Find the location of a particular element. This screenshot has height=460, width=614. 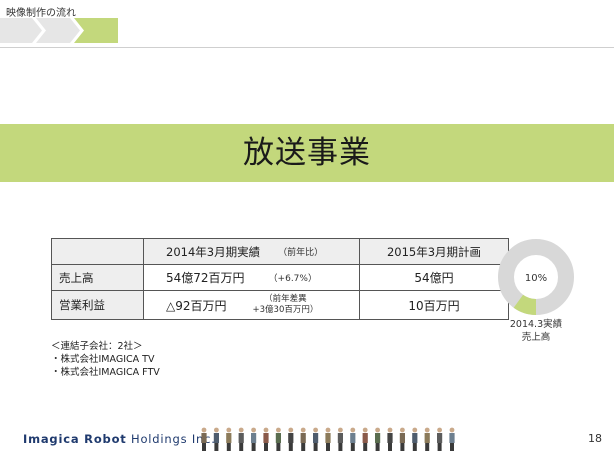

table-row: 売上高 54億72百万円 （+6.7%） 54億円 is located at coordinates (280, 277).